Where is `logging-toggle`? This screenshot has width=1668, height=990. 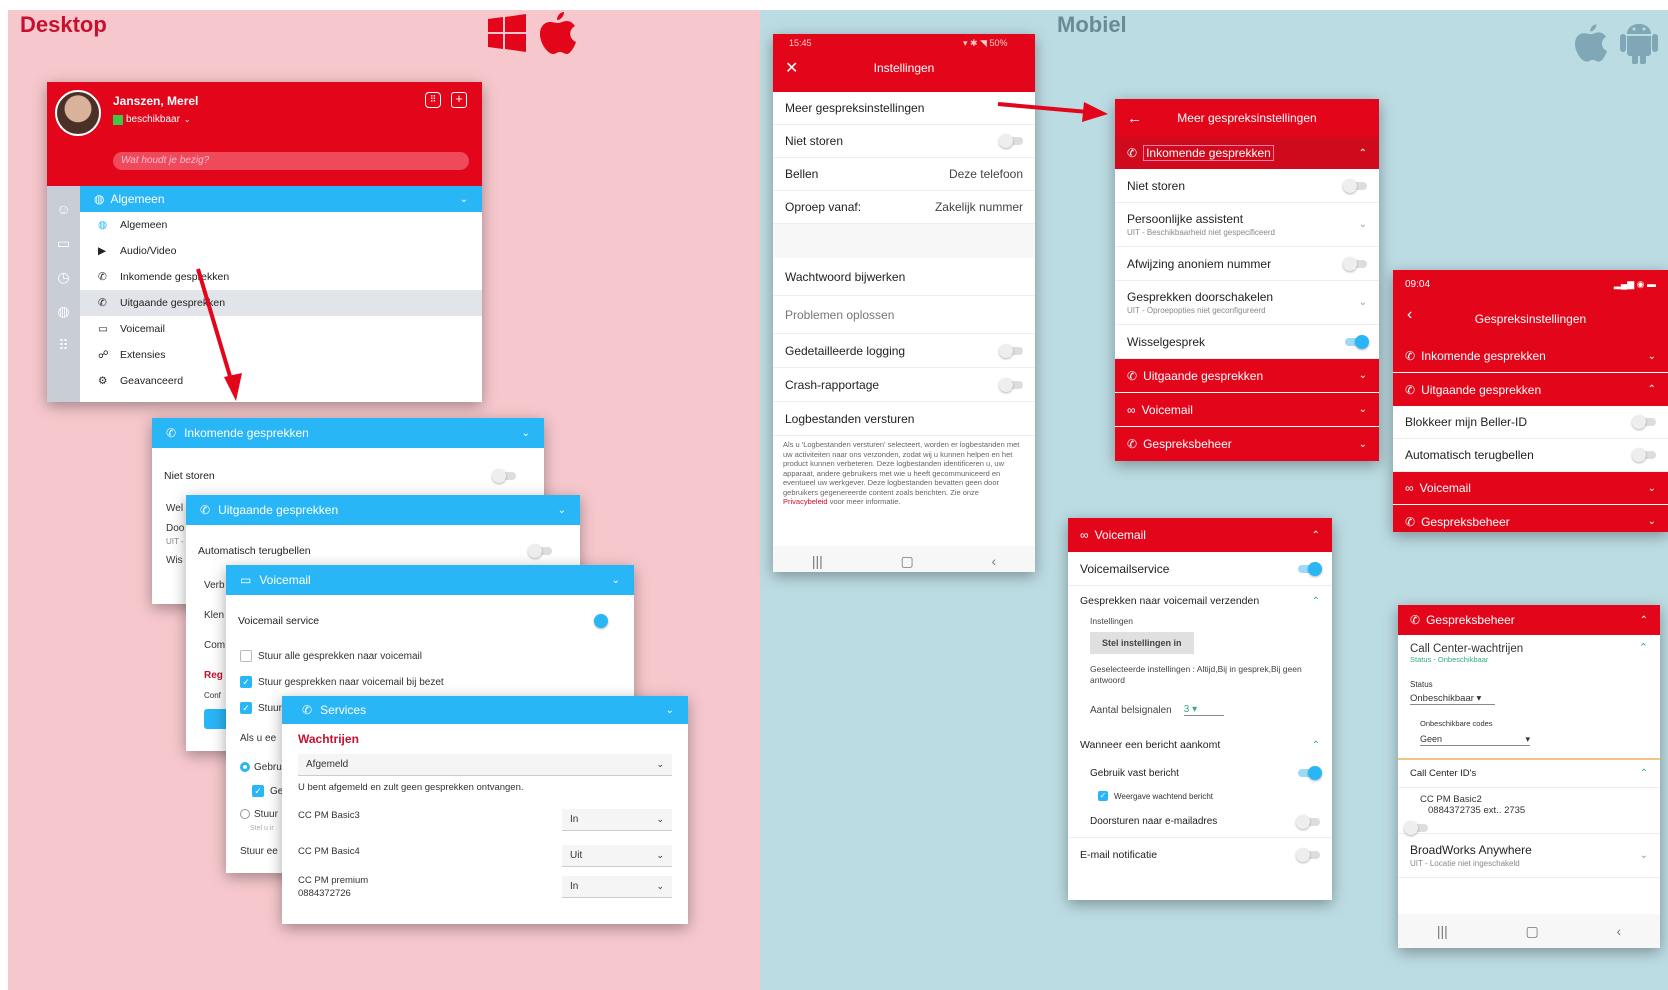
logging-toggle is located at coordinates (1011, 350).